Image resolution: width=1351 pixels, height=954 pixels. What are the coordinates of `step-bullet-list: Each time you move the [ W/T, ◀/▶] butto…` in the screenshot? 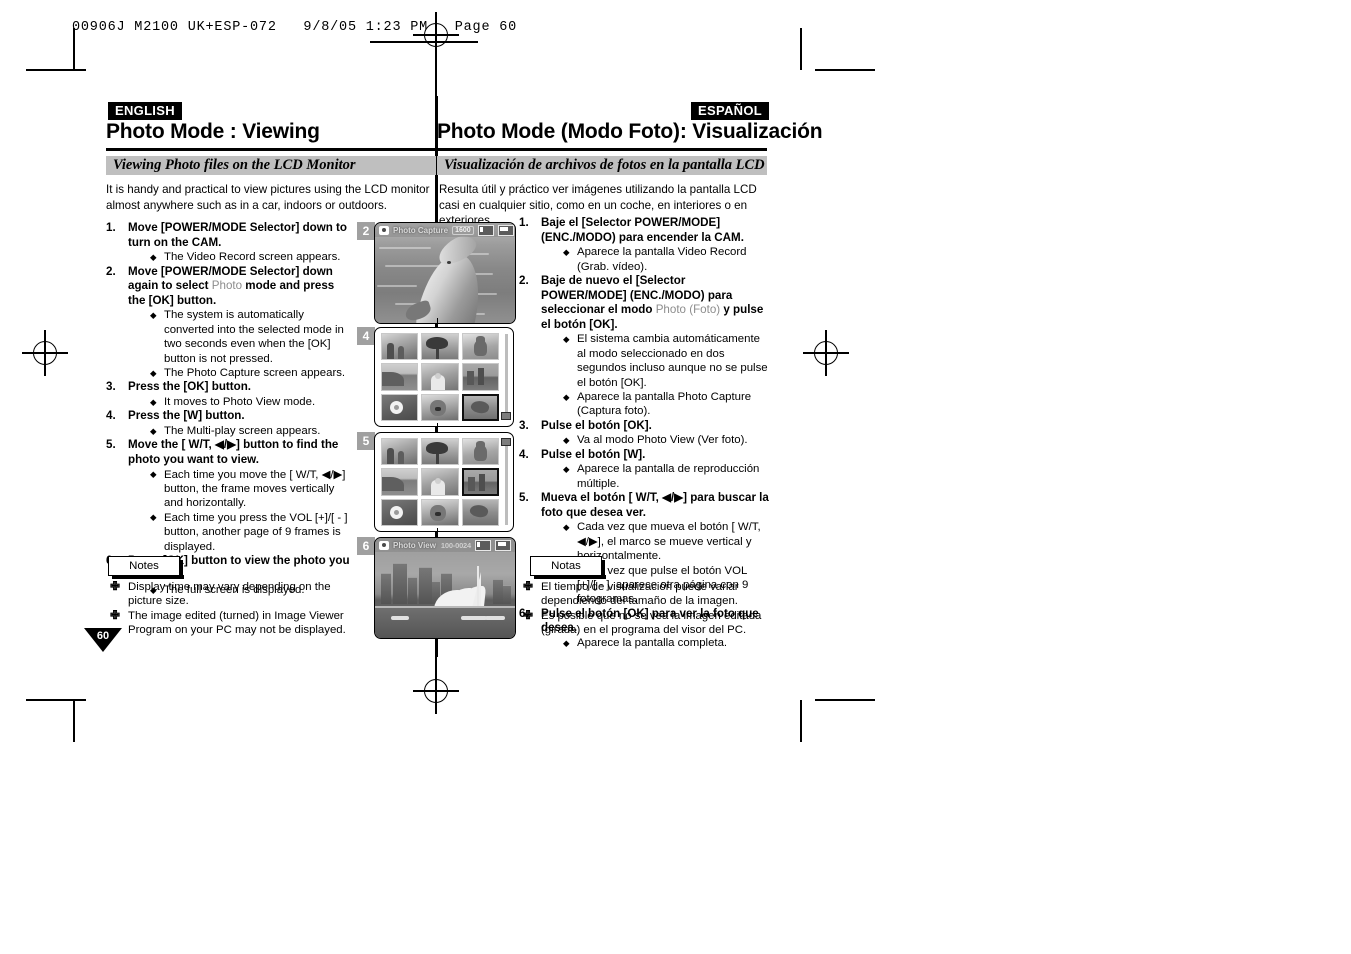 It's located at (241, 510).